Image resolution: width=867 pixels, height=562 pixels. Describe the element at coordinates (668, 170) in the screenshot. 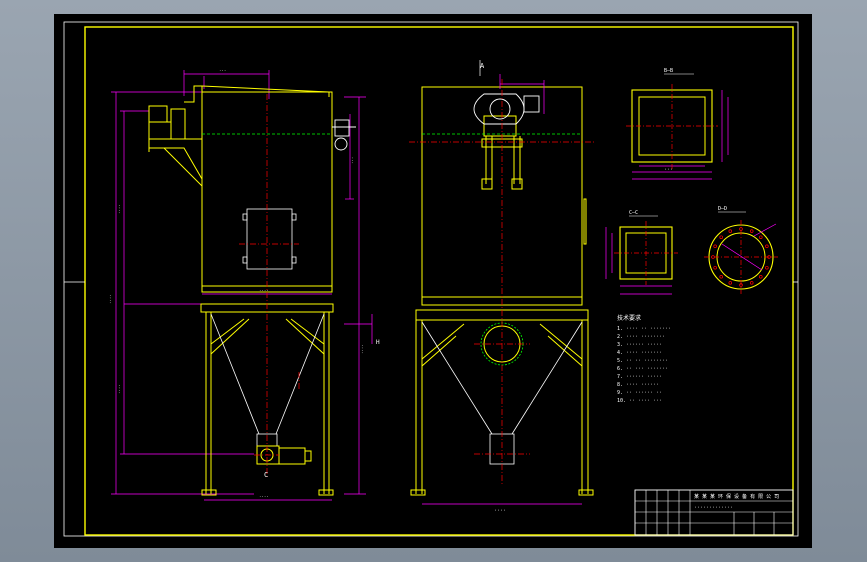

I see `section-b-dim-text: ···` at that location.